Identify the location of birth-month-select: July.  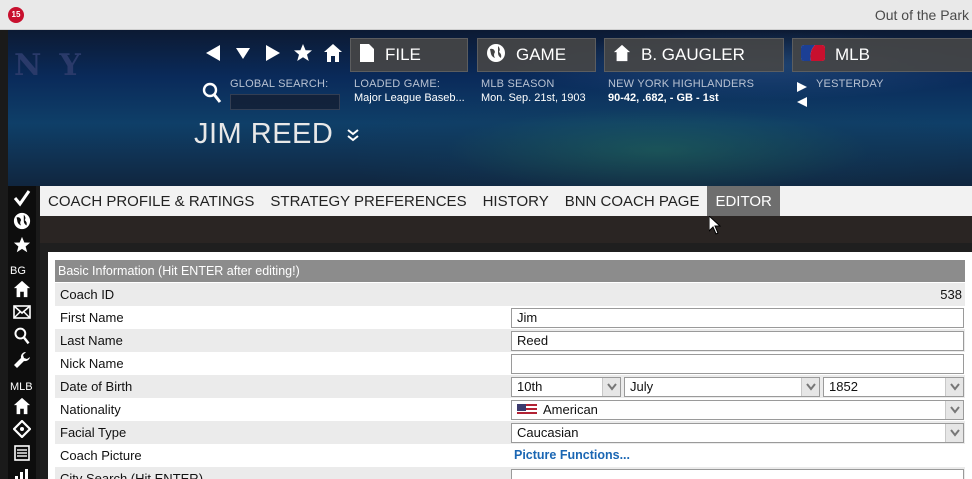
(722, 387).